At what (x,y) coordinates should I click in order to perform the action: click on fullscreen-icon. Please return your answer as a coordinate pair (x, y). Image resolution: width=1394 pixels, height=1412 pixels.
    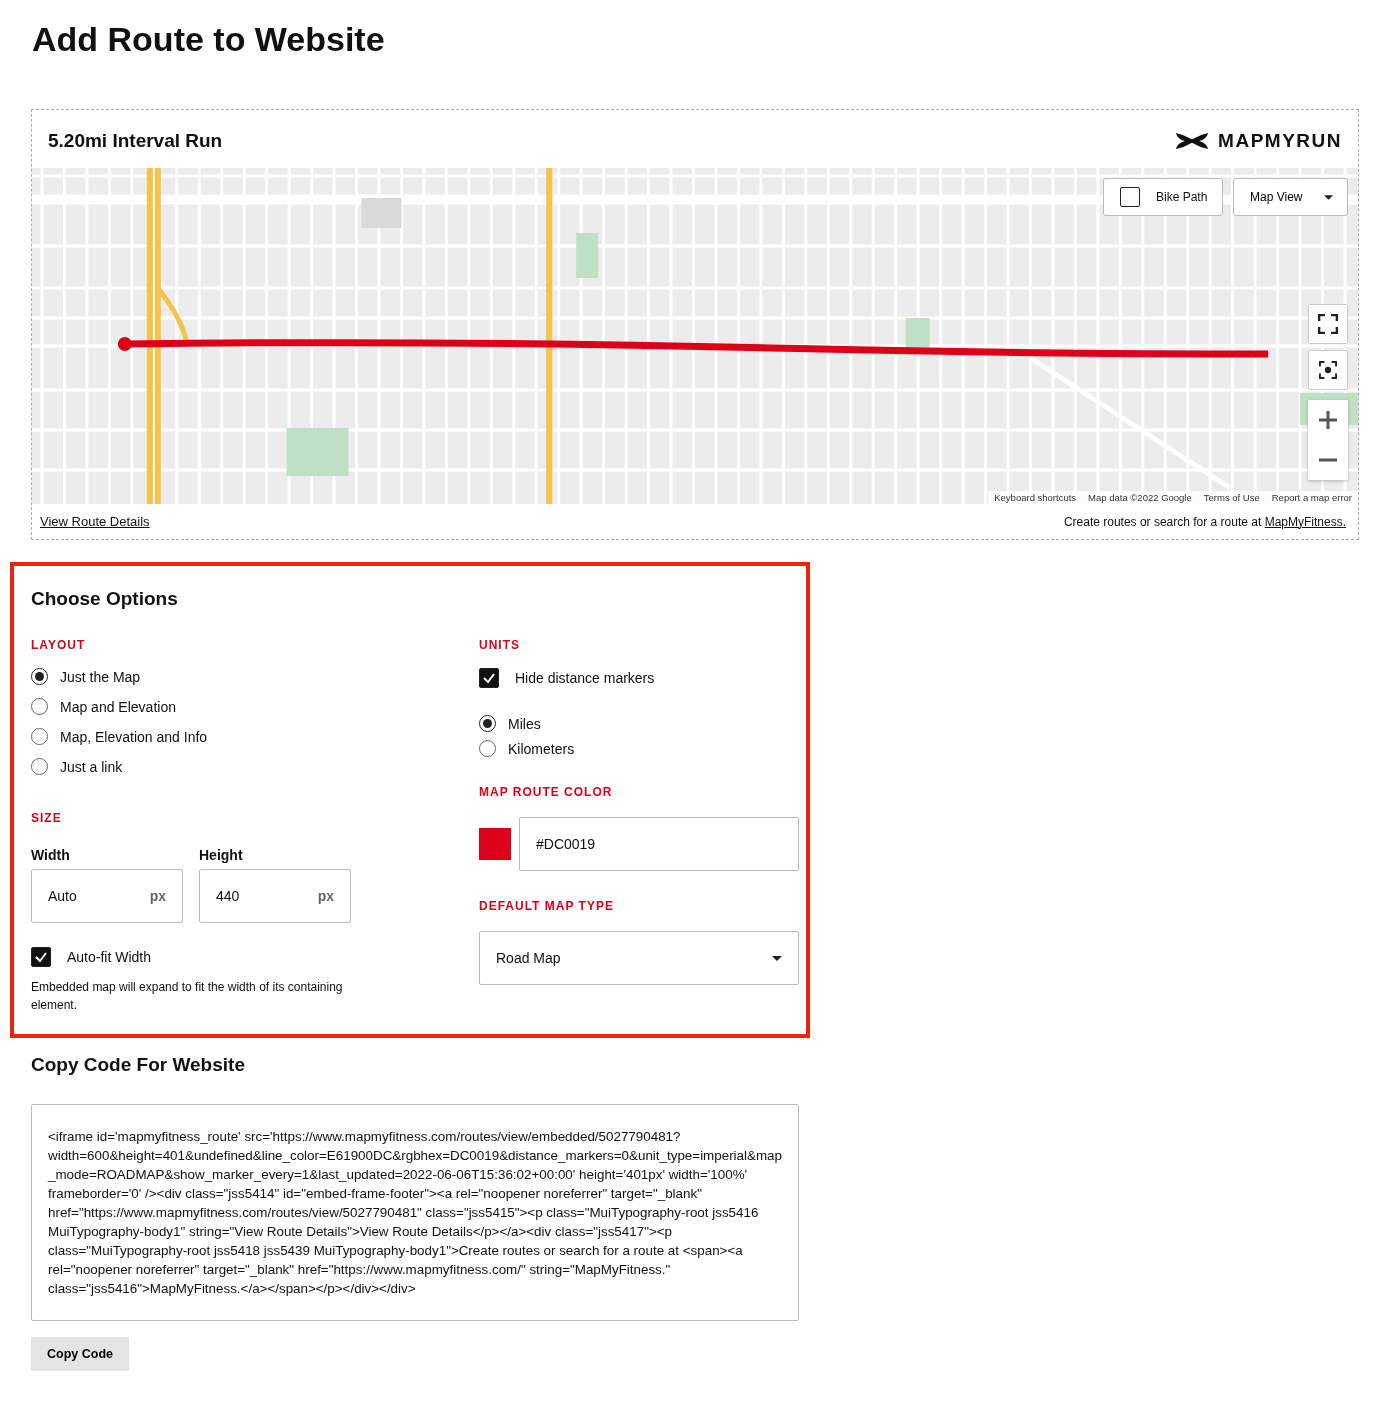
    Looking at the image, I should click on (1328, 324).